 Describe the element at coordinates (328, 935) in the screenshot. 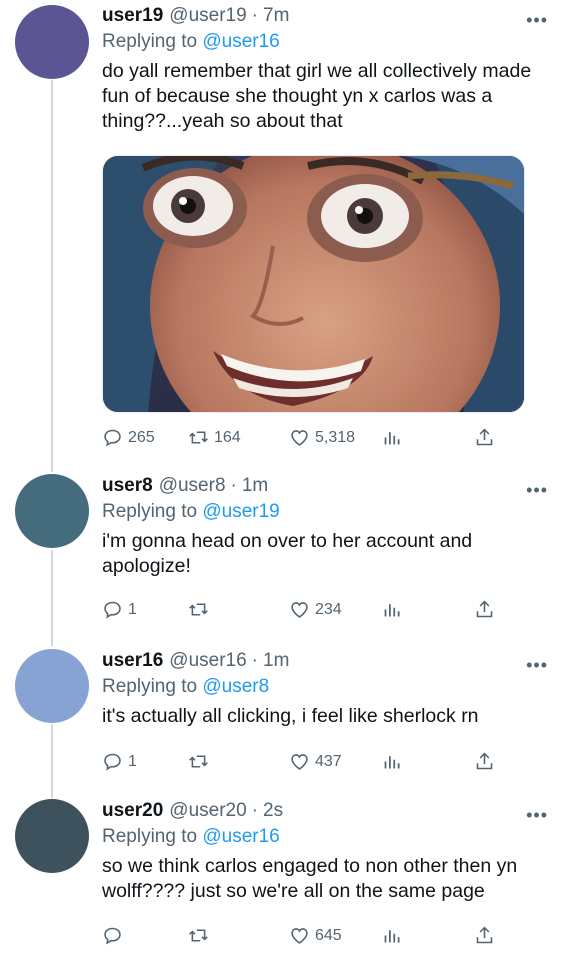

I see `like-count: 645` at that location.